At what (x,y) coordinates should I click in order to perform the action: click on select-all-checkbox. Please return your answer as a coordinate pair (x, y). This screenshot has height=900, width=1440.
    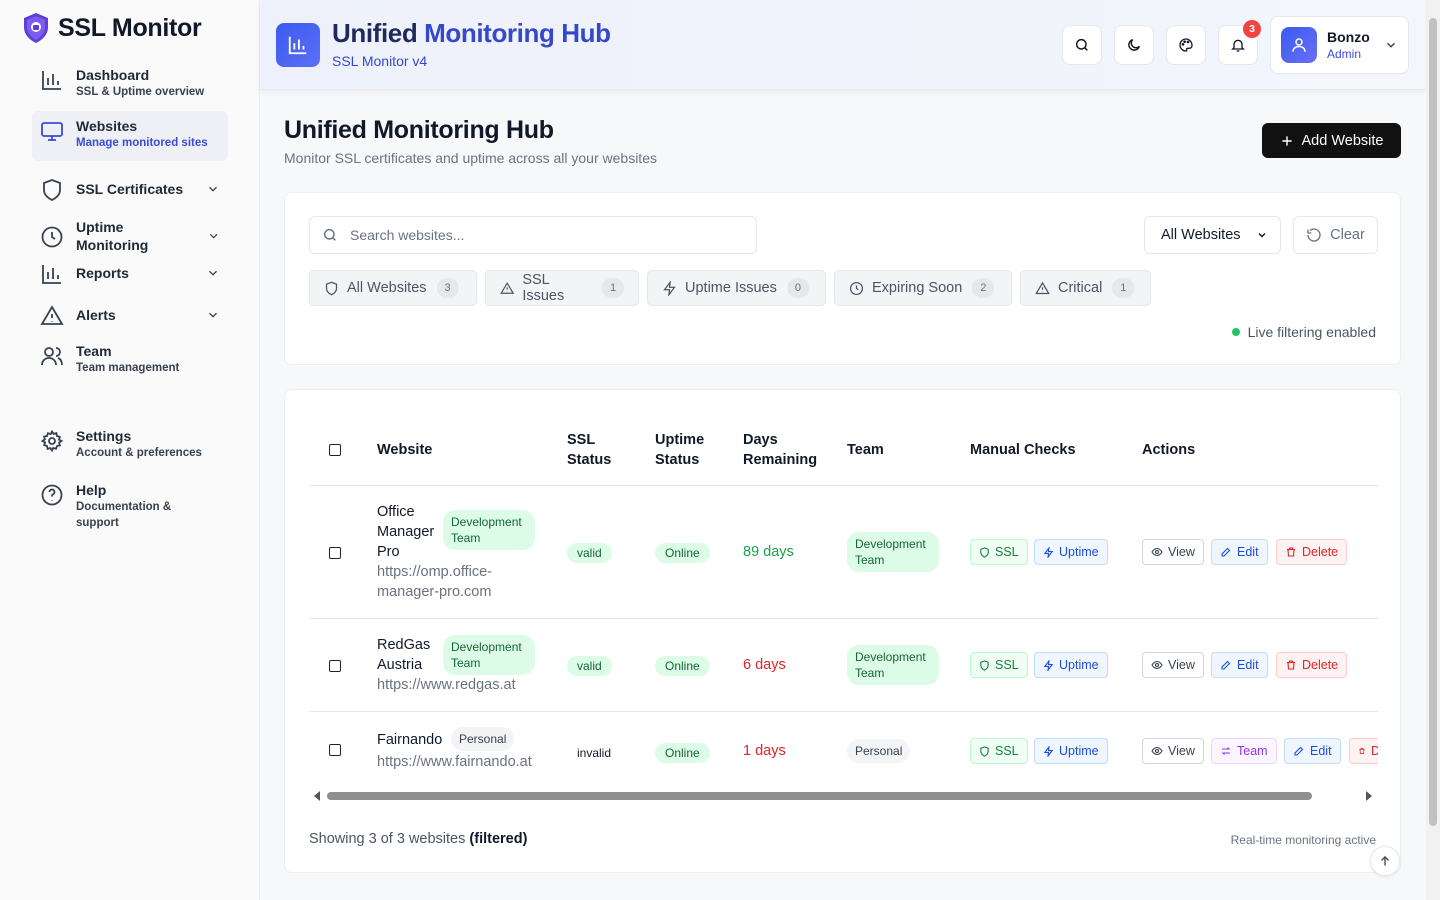
    Looking at the image, I should click on (335, 450).